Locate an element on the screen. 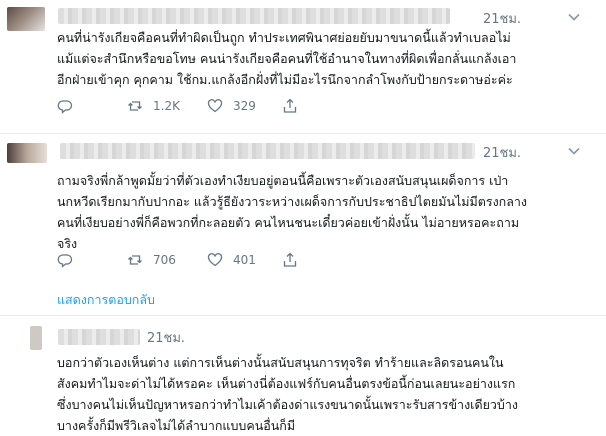 The height and width of the screenshot is (436, 606). retweet-button: 1.2K is located at coordinates (153, 106).